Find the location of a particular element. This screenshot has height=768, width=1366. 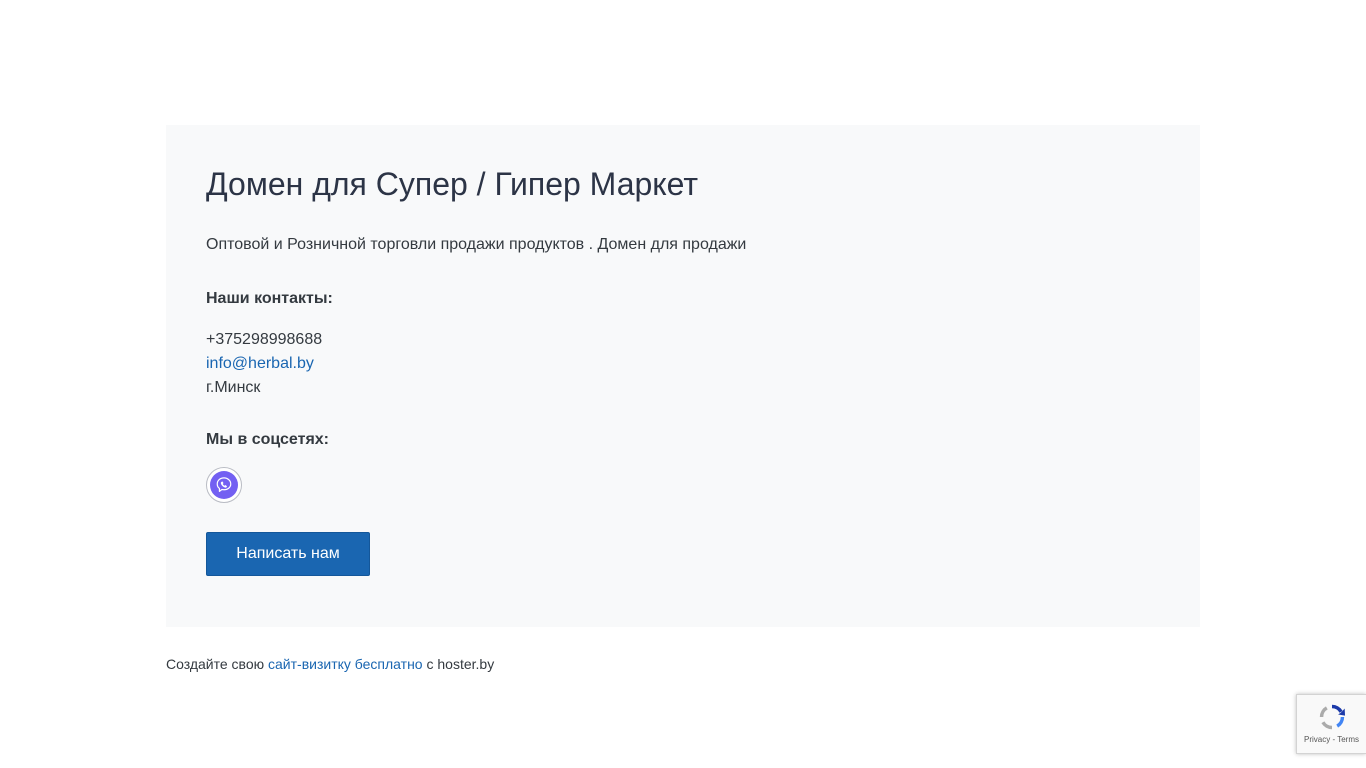

recaptcha-badge: Privacy - Terms is located at coordinates (1331, 724).